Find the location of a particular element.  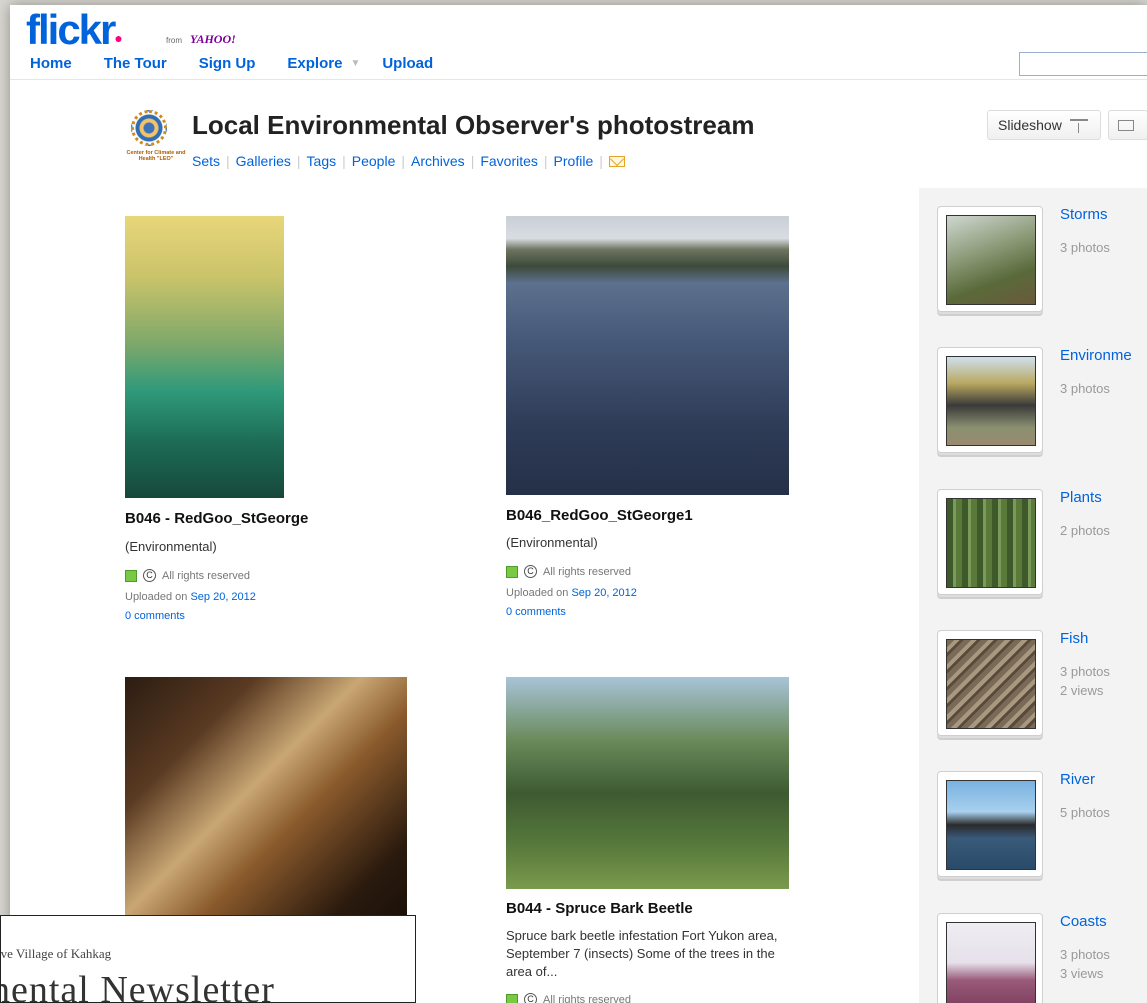

slideshow-label: Slideshow is located at coordinates (1030, 125).